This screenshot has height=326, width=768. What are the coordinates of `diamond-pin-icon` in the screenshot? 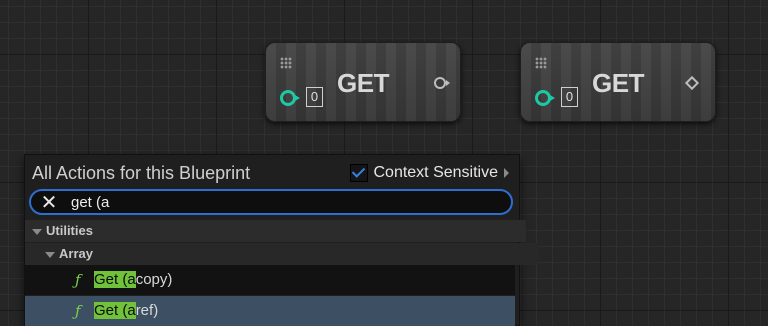 It's located at (692, 83).